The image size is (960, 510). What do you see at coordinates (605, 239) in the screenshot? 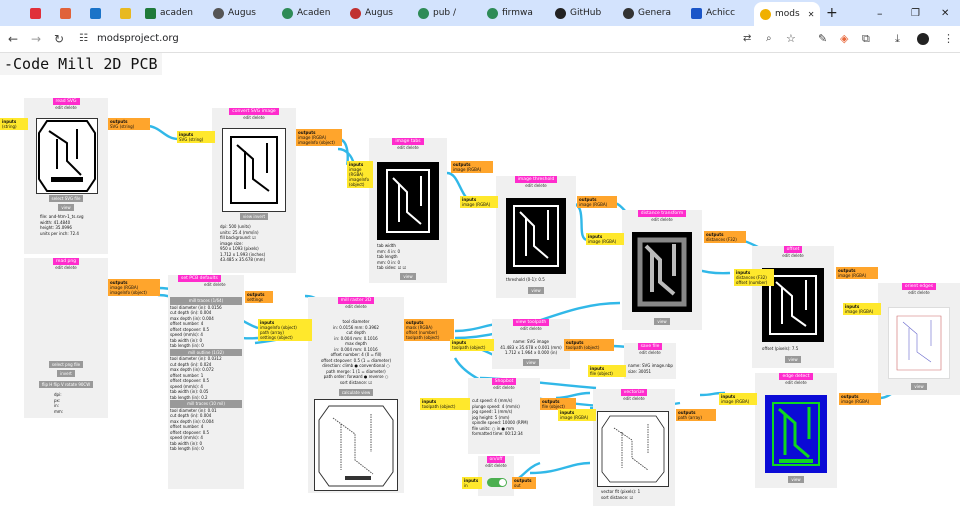
I see `distance-transform-inputs: inputs image (RGBA)` at bounding box center [605, 239].